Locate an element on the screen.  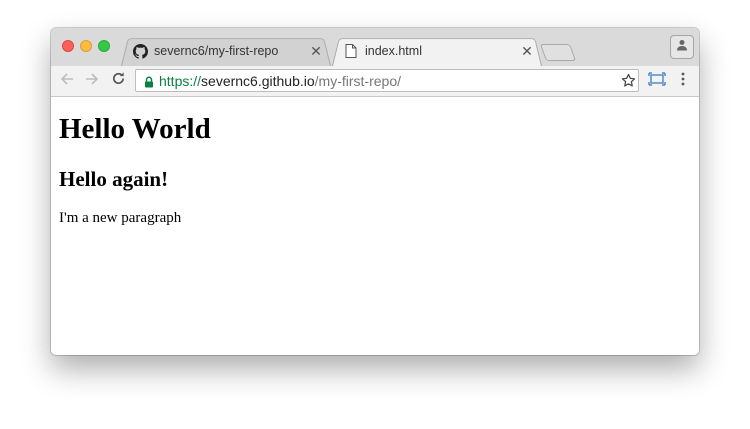
forward-button is located at coordinates (92, 81).